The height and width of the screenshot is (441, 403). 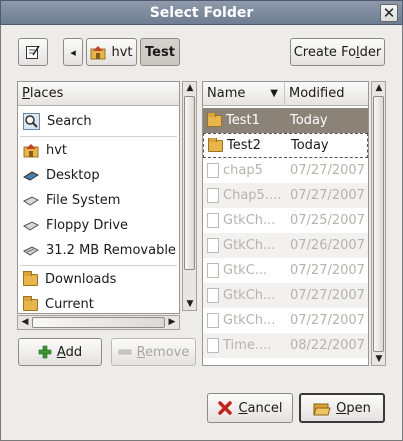 I want to click on place-label-floppy-drive: Floppy Drive, so click(x=87, y=225).